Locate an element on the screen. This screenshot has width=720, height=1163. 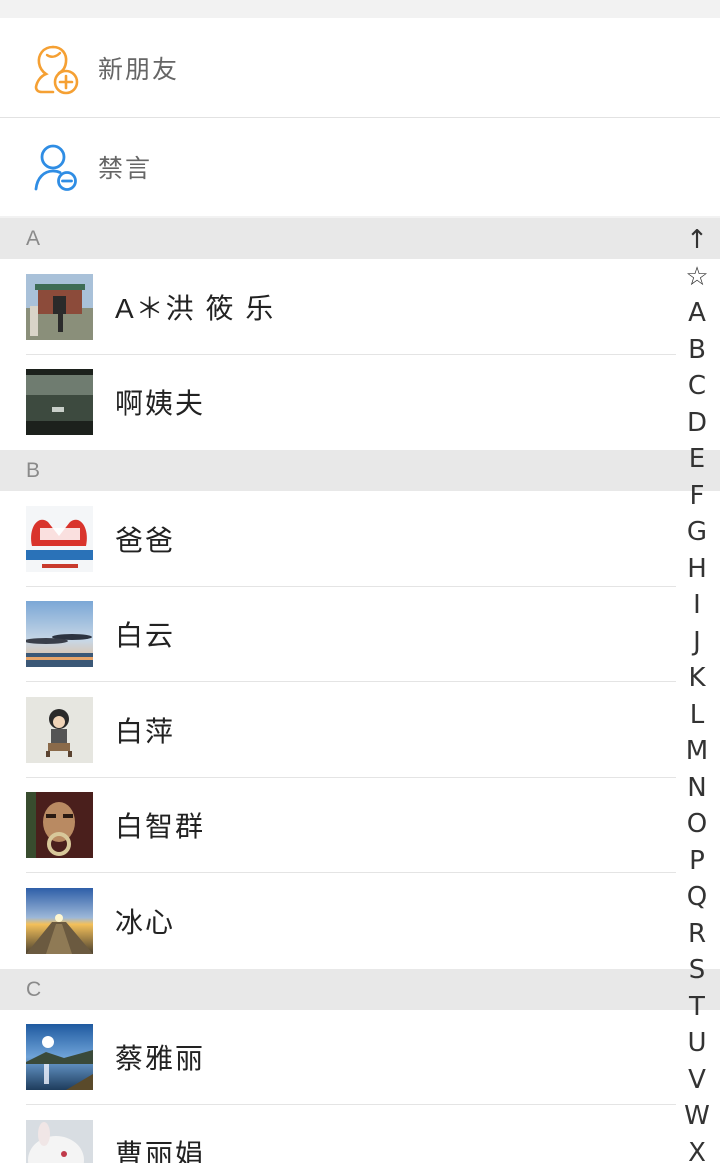
new-friends-label: 新朋友 is located at coordinates (139, 69).